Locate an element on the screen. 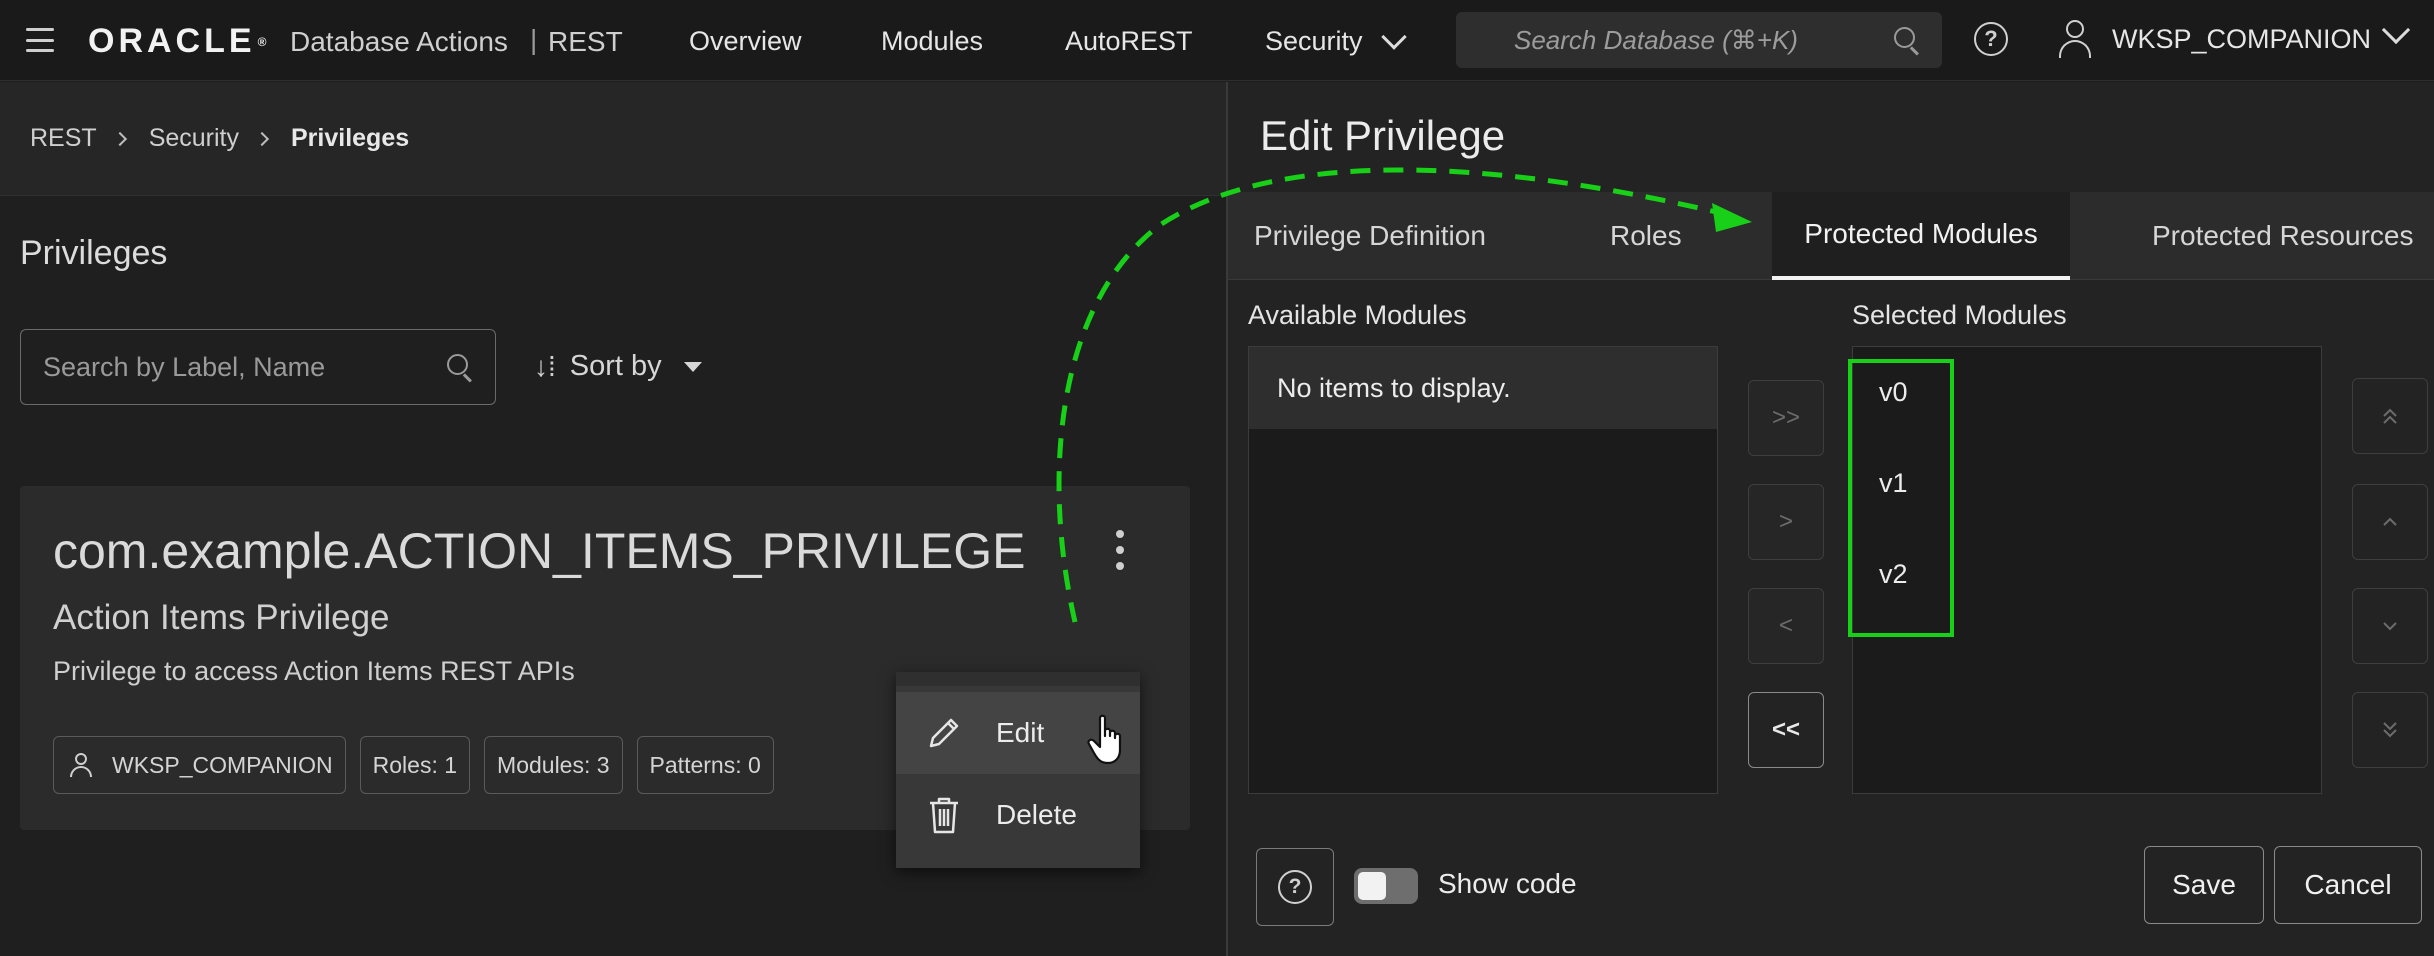 Image resolution: width=2434 pixels, height=956 pixels. owner-chip: WKSP_COMPANION is located at coordinates (199, 765).